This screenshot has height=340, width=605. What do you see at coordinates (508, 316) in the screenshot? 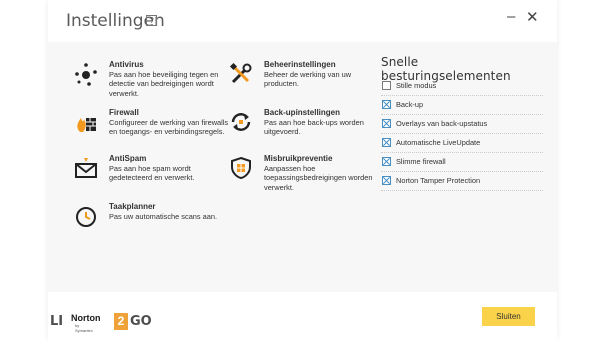
I see `sluiten-button: Sluiten` at bounding box center [508, 316].